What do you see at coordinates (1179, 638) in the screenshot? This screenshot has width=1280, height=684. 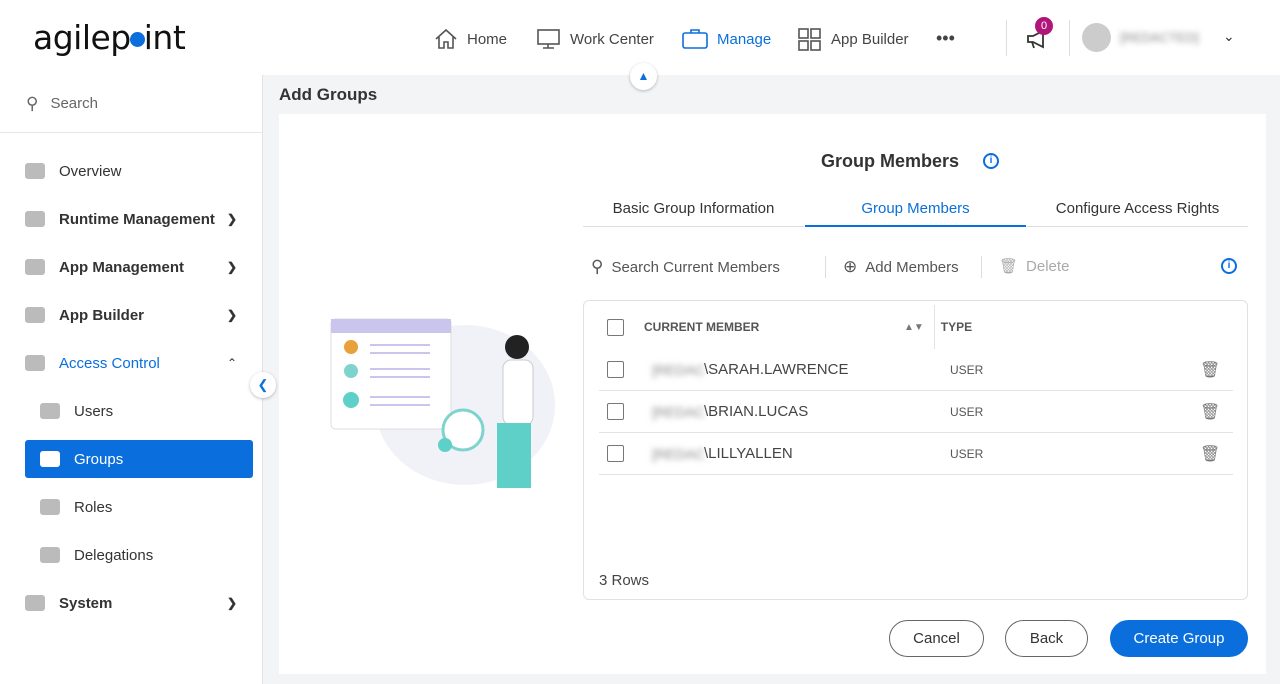 I see `create-group-button: Create Group` at bounding box center [1179, 638].